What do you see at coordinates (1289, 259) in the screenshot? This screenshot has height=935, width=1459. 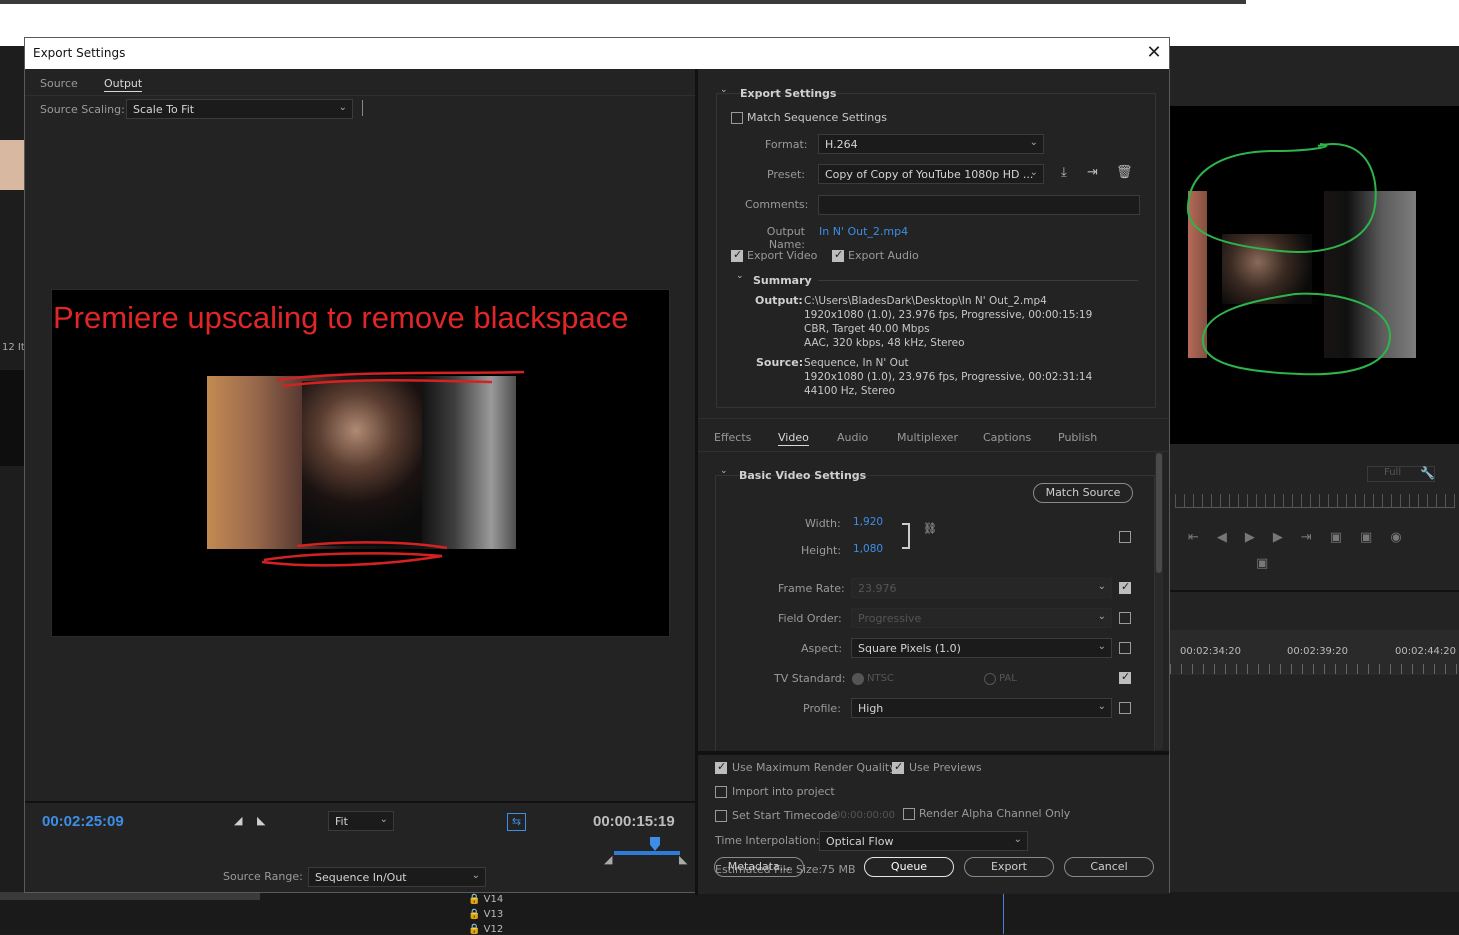 I see `green-annotation-circles` at bounding box center [1289, 259].